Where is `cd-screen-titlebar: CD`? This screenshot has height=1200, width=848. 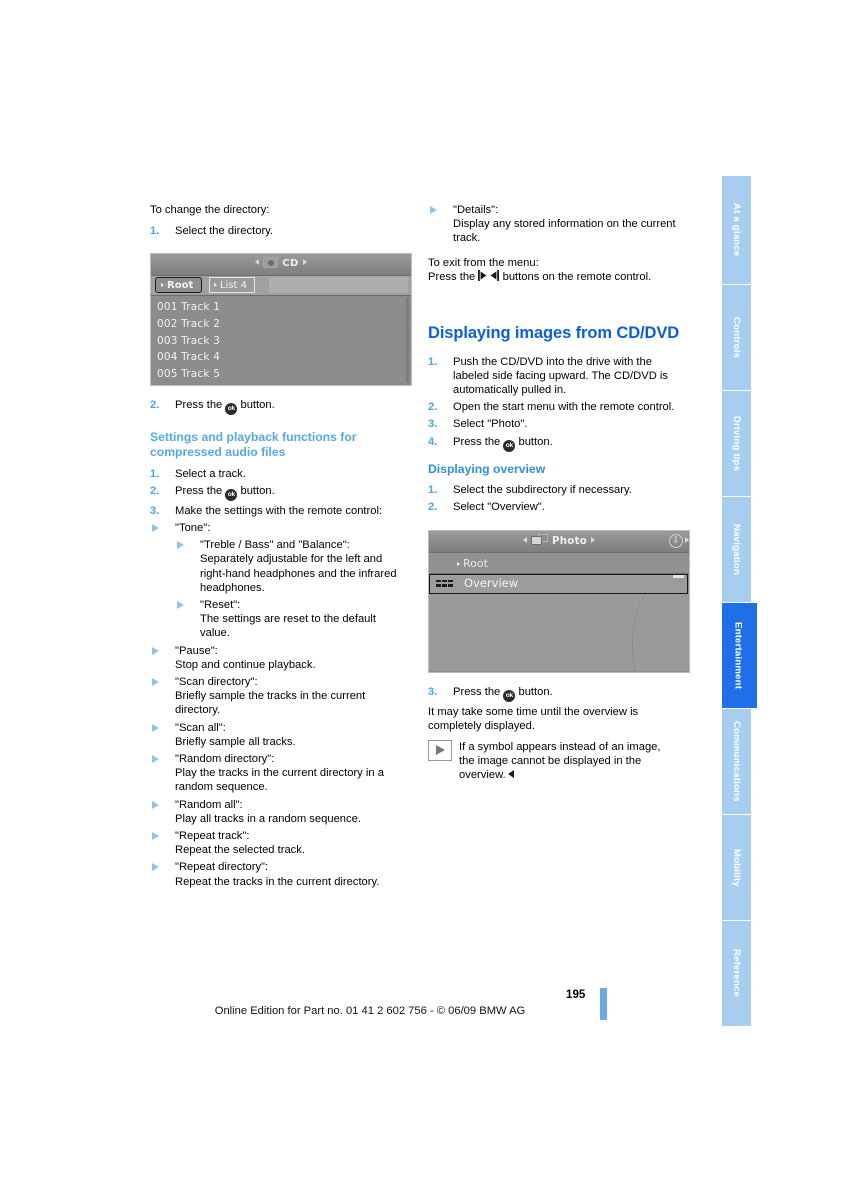 cd-screen-titlebar: CD is located at coordinates (281, 265).